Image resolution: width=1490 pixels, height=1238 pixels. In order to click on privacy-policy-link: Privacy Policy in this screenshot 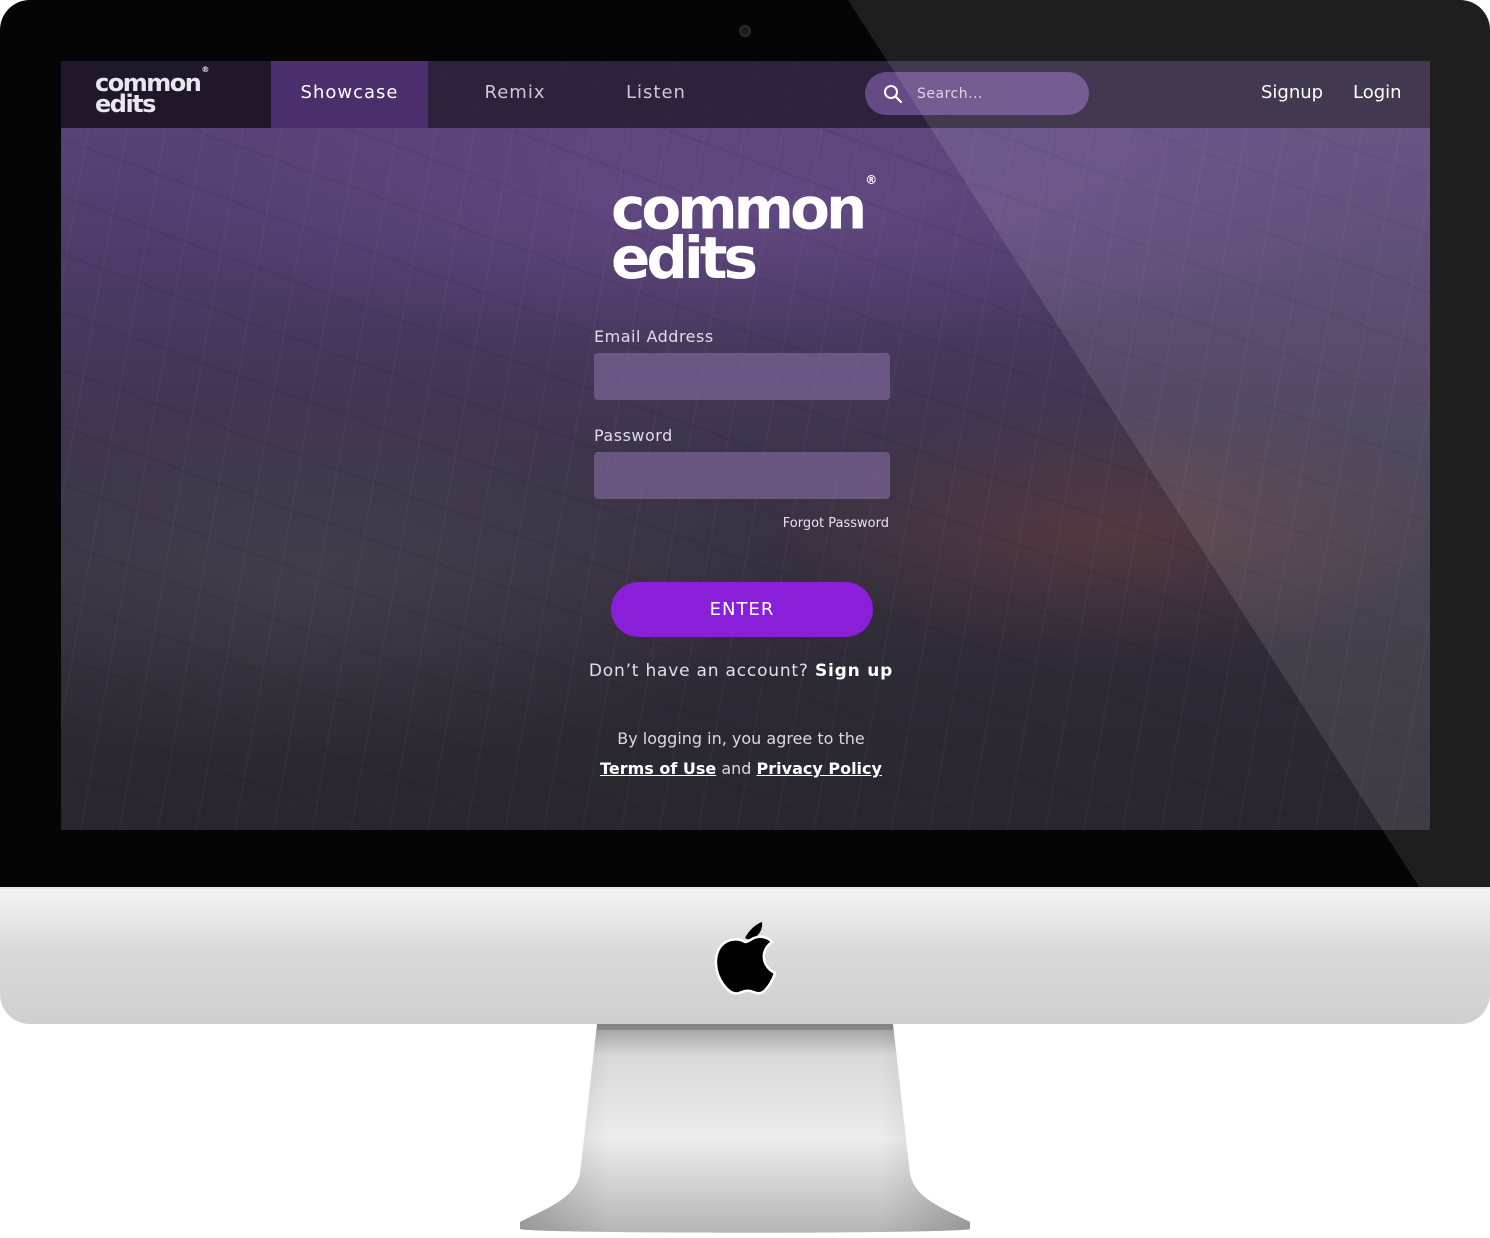, I will do `click(819, 768)`.